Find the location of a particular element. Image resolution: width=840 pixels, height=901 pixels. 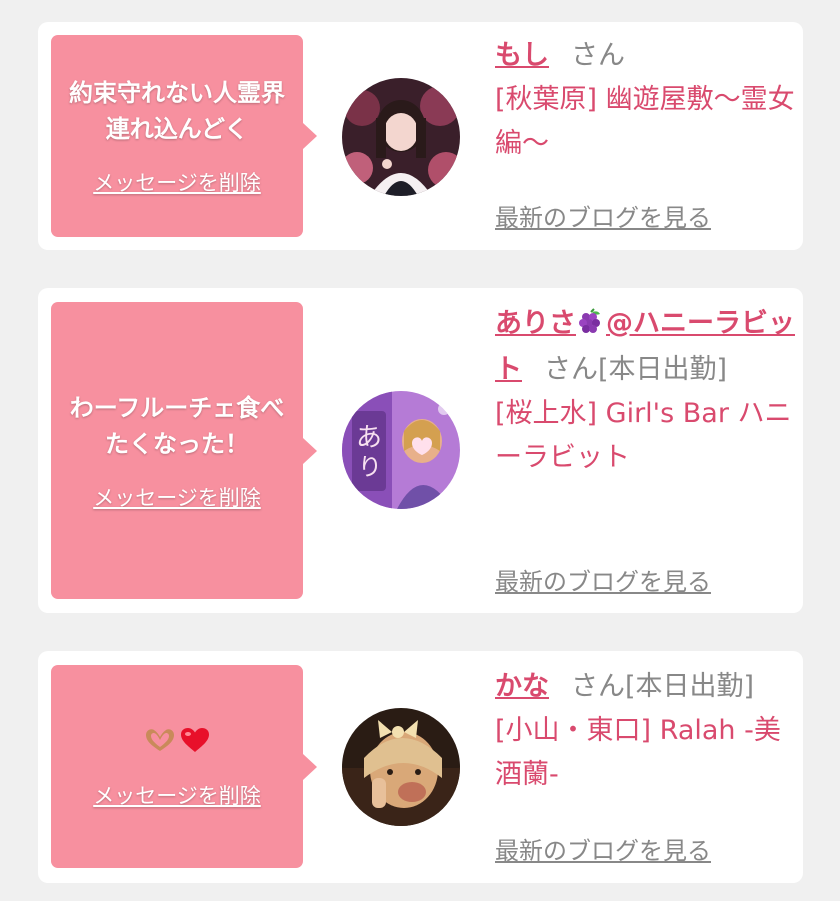

sender-name-link: かな is located at coordinates (522, 686).